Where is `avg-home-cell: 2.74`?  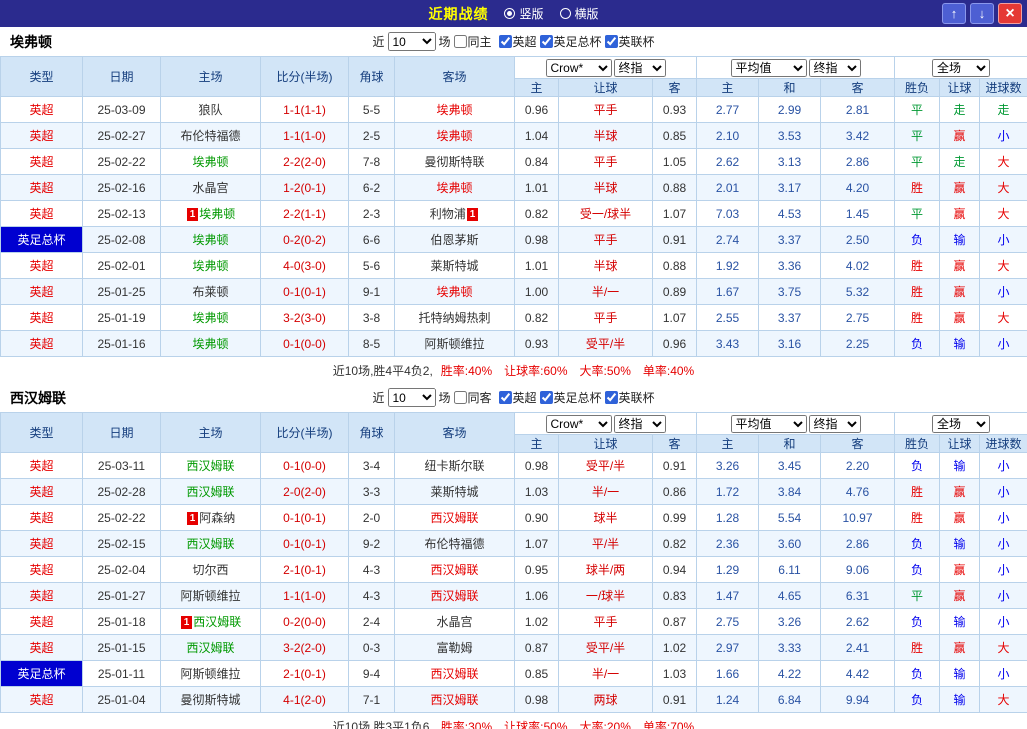
avg-home-cell: 2.74 is located at coordinates (727, 239).